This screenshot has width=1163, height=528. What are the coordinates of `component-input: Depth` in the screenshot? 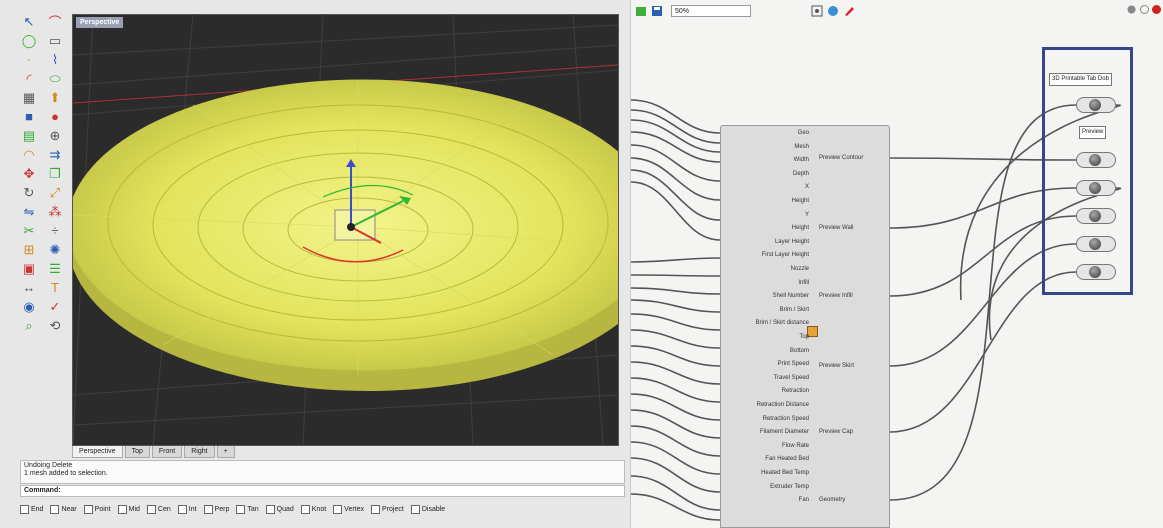 It's located at (801, 174).